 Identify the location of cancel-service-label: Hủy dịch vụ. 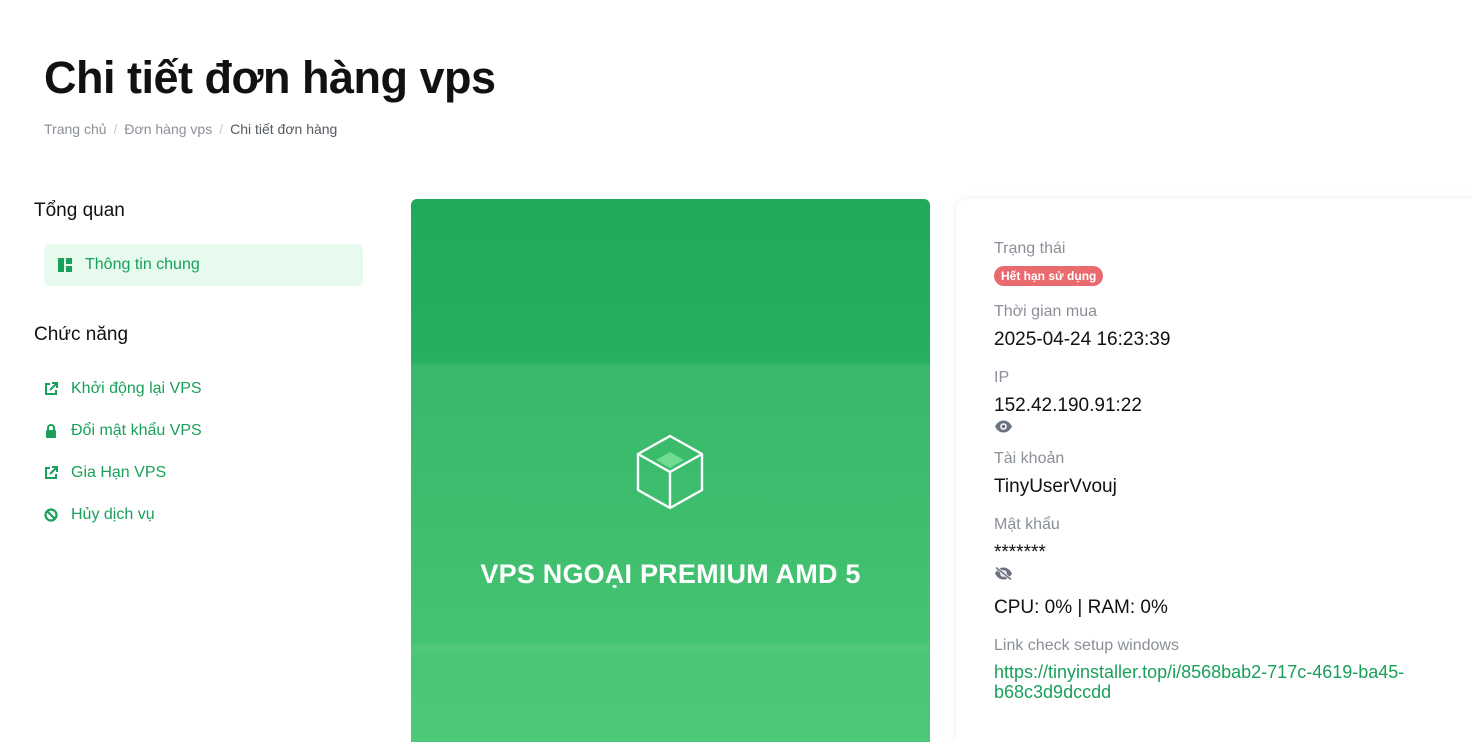
(113, 514).